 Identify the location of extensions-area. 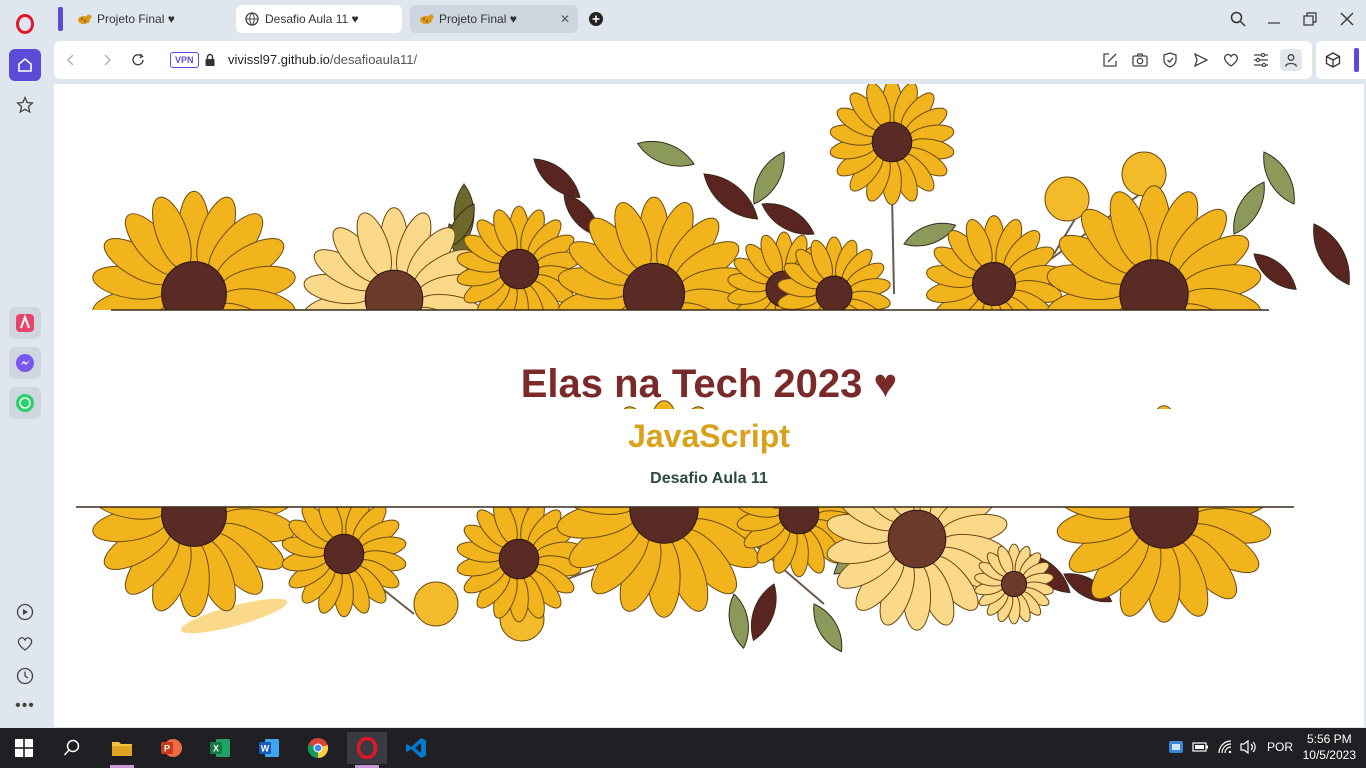
(1341, 60).